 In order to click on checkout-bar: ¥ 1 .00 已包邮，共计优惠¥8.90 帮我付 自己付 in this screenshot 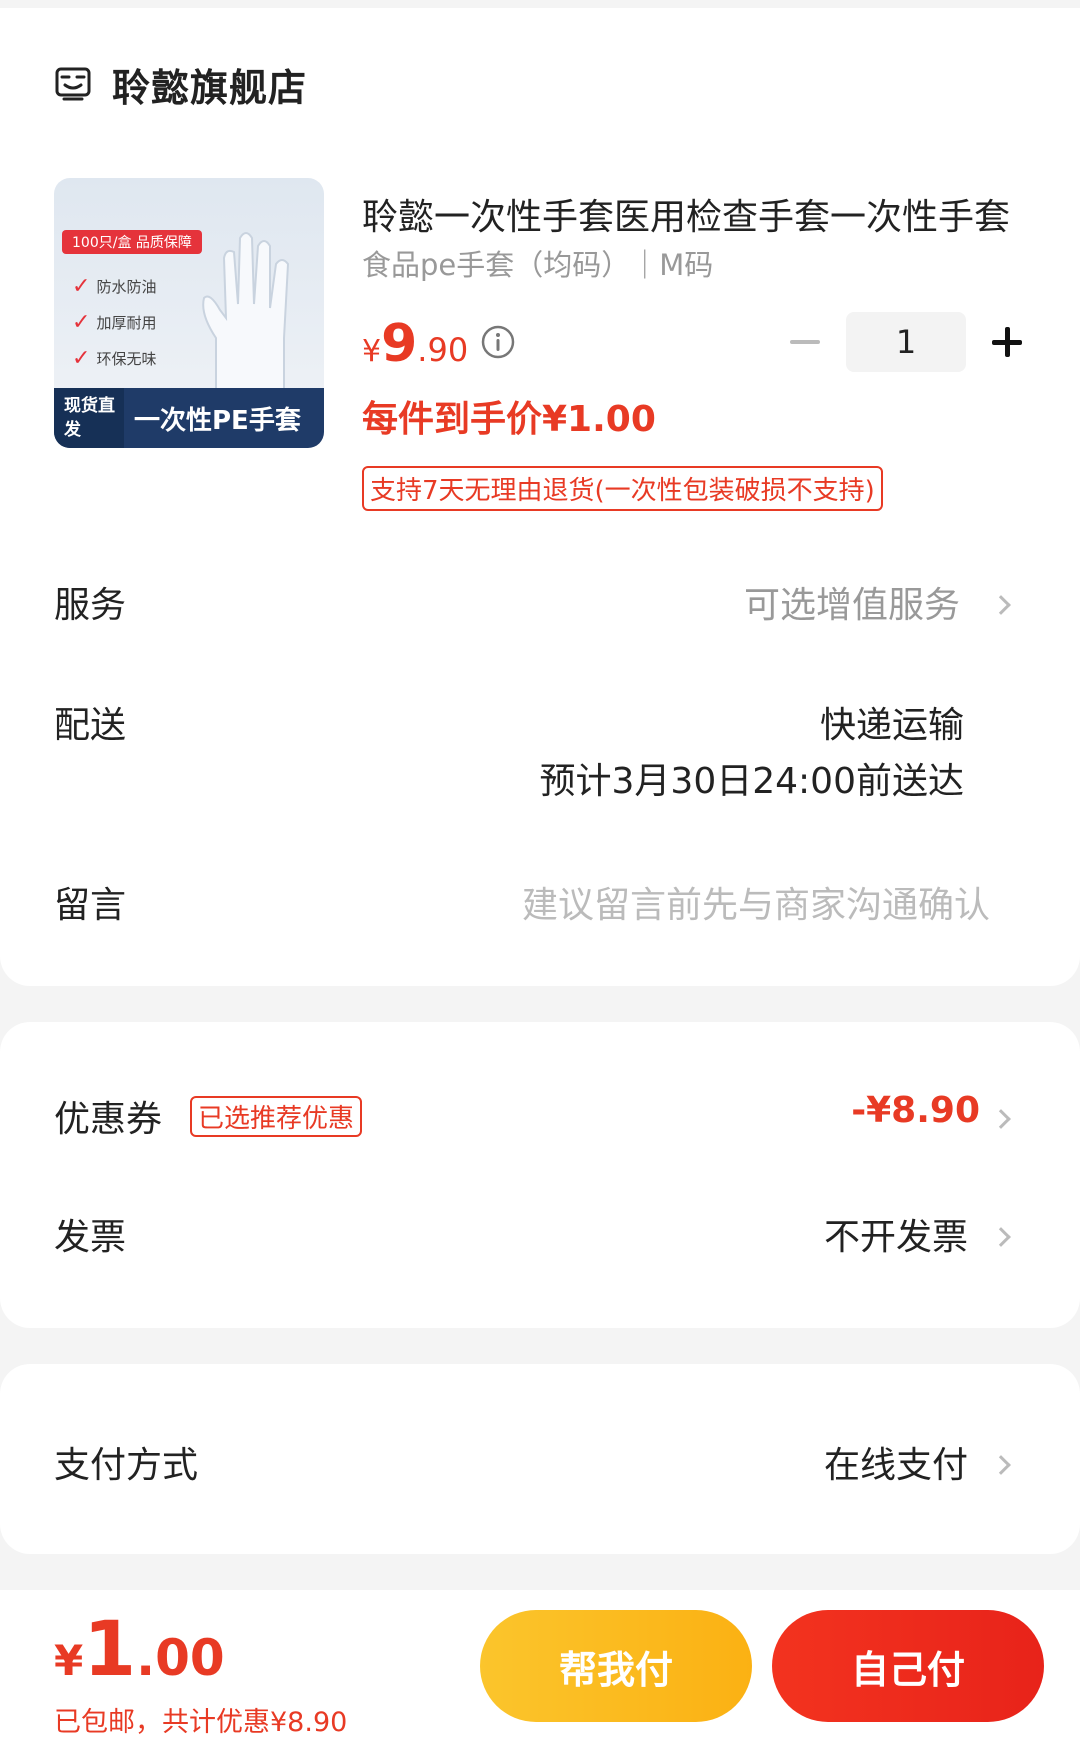, I will do `click(540, 1665)`.